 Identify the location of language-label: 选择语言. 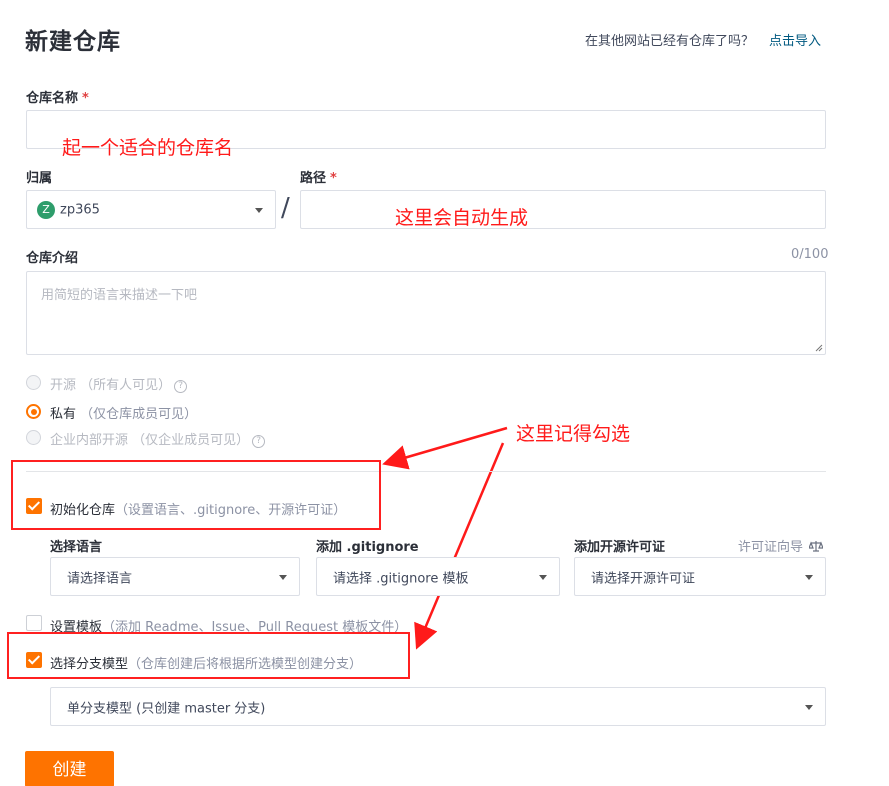
(76, 547).